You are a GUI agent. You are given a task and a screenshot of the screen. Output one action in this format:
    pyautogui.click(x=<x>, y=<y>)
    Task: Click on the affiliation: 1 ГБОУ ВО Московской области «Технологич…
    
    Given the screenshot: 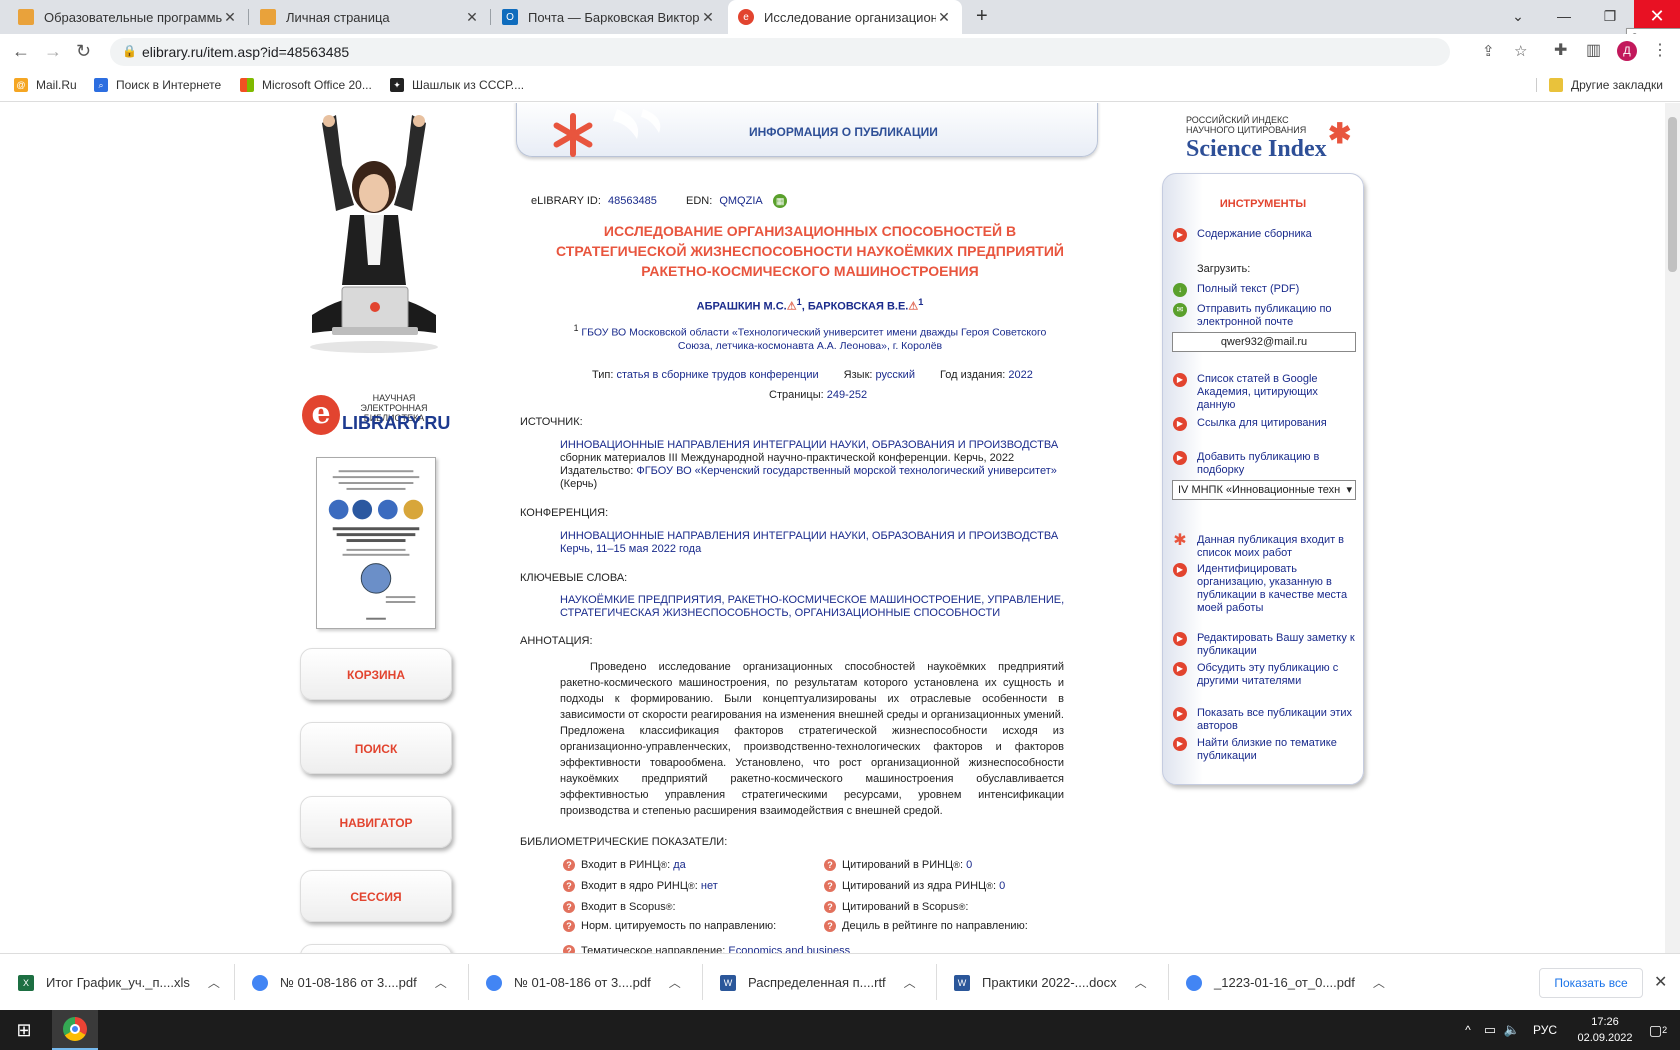 What is the action you would take?
    pyautogui.click(x=810, y=337)
    